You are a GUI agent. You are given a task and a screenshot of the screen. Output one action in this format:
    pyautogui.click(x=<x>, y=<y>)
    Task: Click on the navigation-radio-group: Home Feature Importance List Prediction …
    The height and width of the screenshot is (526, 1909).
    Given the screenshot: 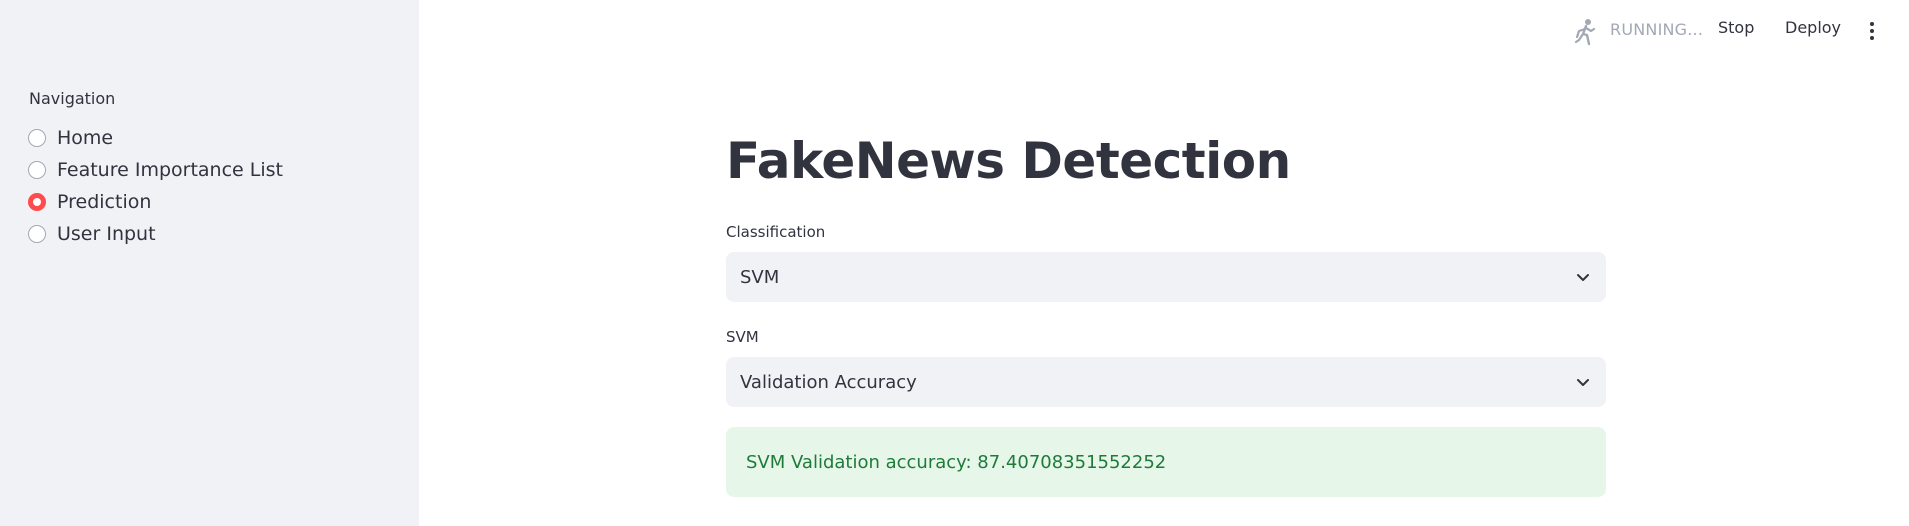 What is the action you would take?
    pyautogui.click(x=155, y=186)
    